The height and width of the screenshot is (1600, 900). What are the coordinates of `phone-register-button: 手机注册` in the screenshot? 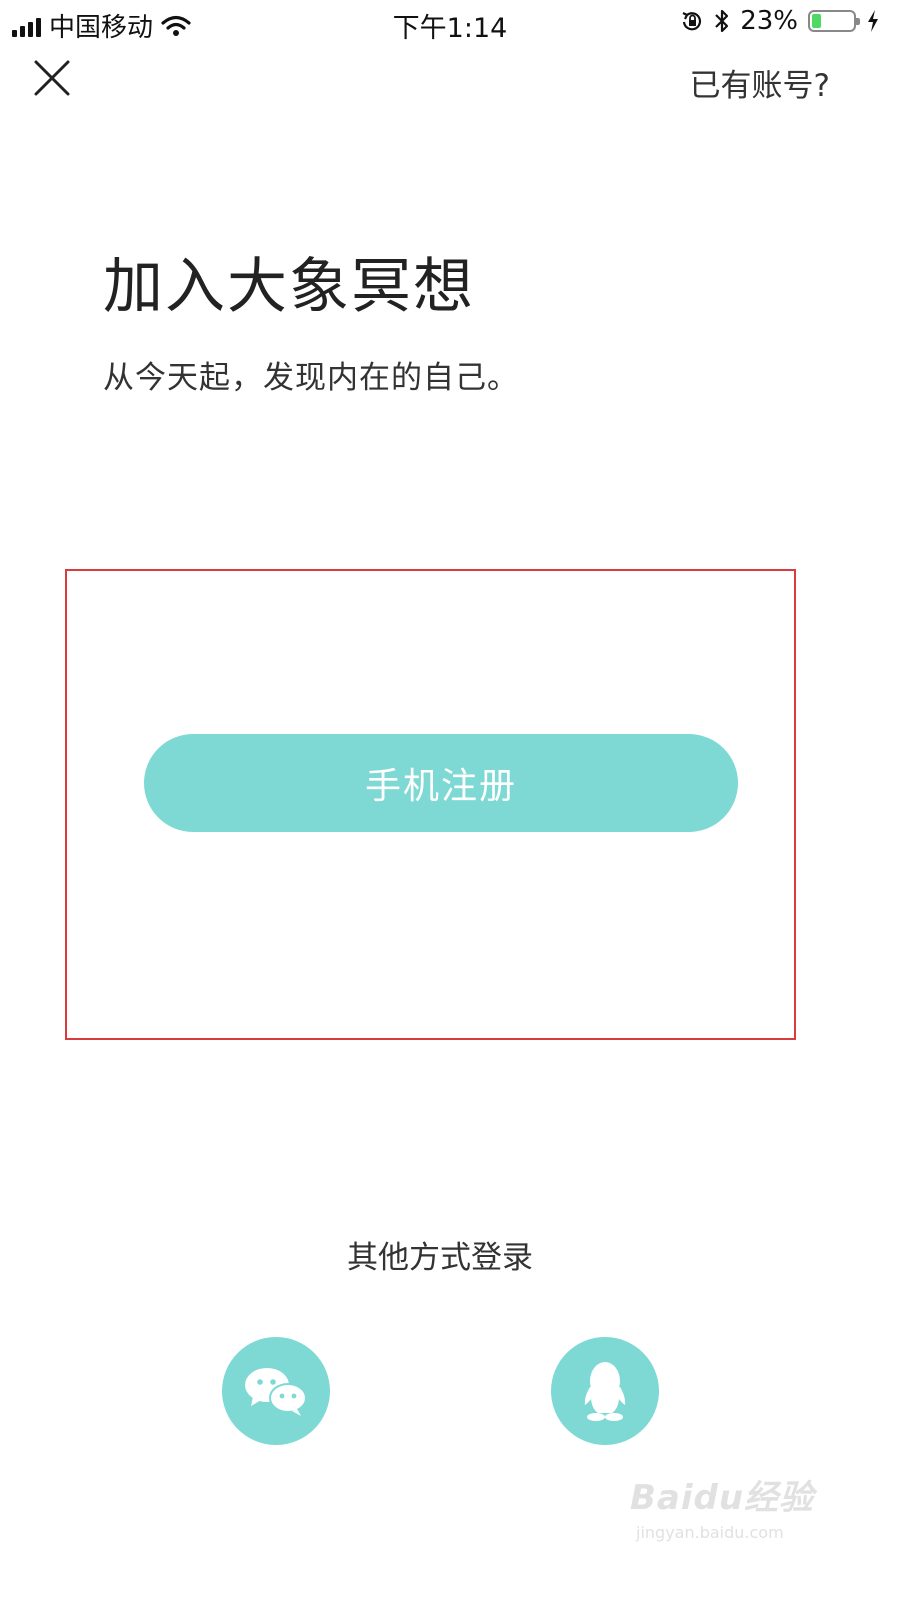 It's located at (441, 783).